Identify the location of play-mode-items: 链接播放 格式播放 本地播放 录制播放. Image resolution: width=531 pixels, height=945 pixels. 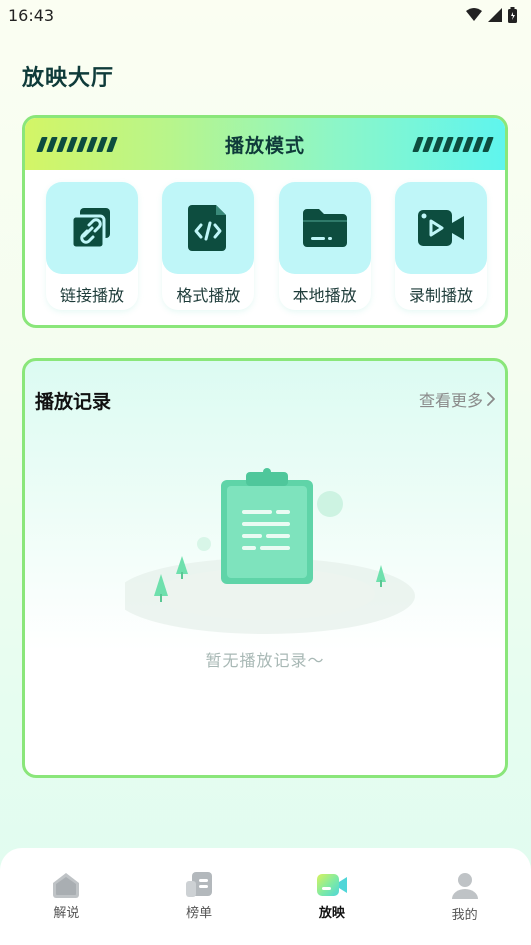
(265, 240).